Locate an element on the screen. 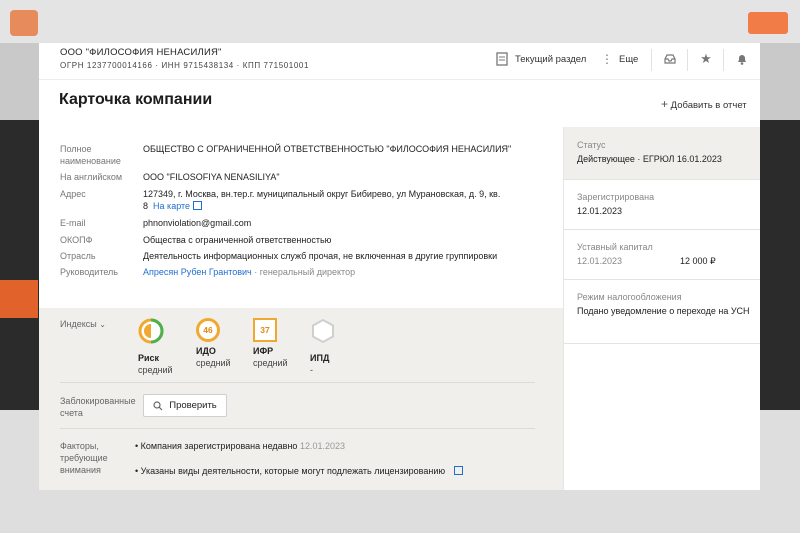  detail-label: Отрасль is located at coordinates (78, 256).